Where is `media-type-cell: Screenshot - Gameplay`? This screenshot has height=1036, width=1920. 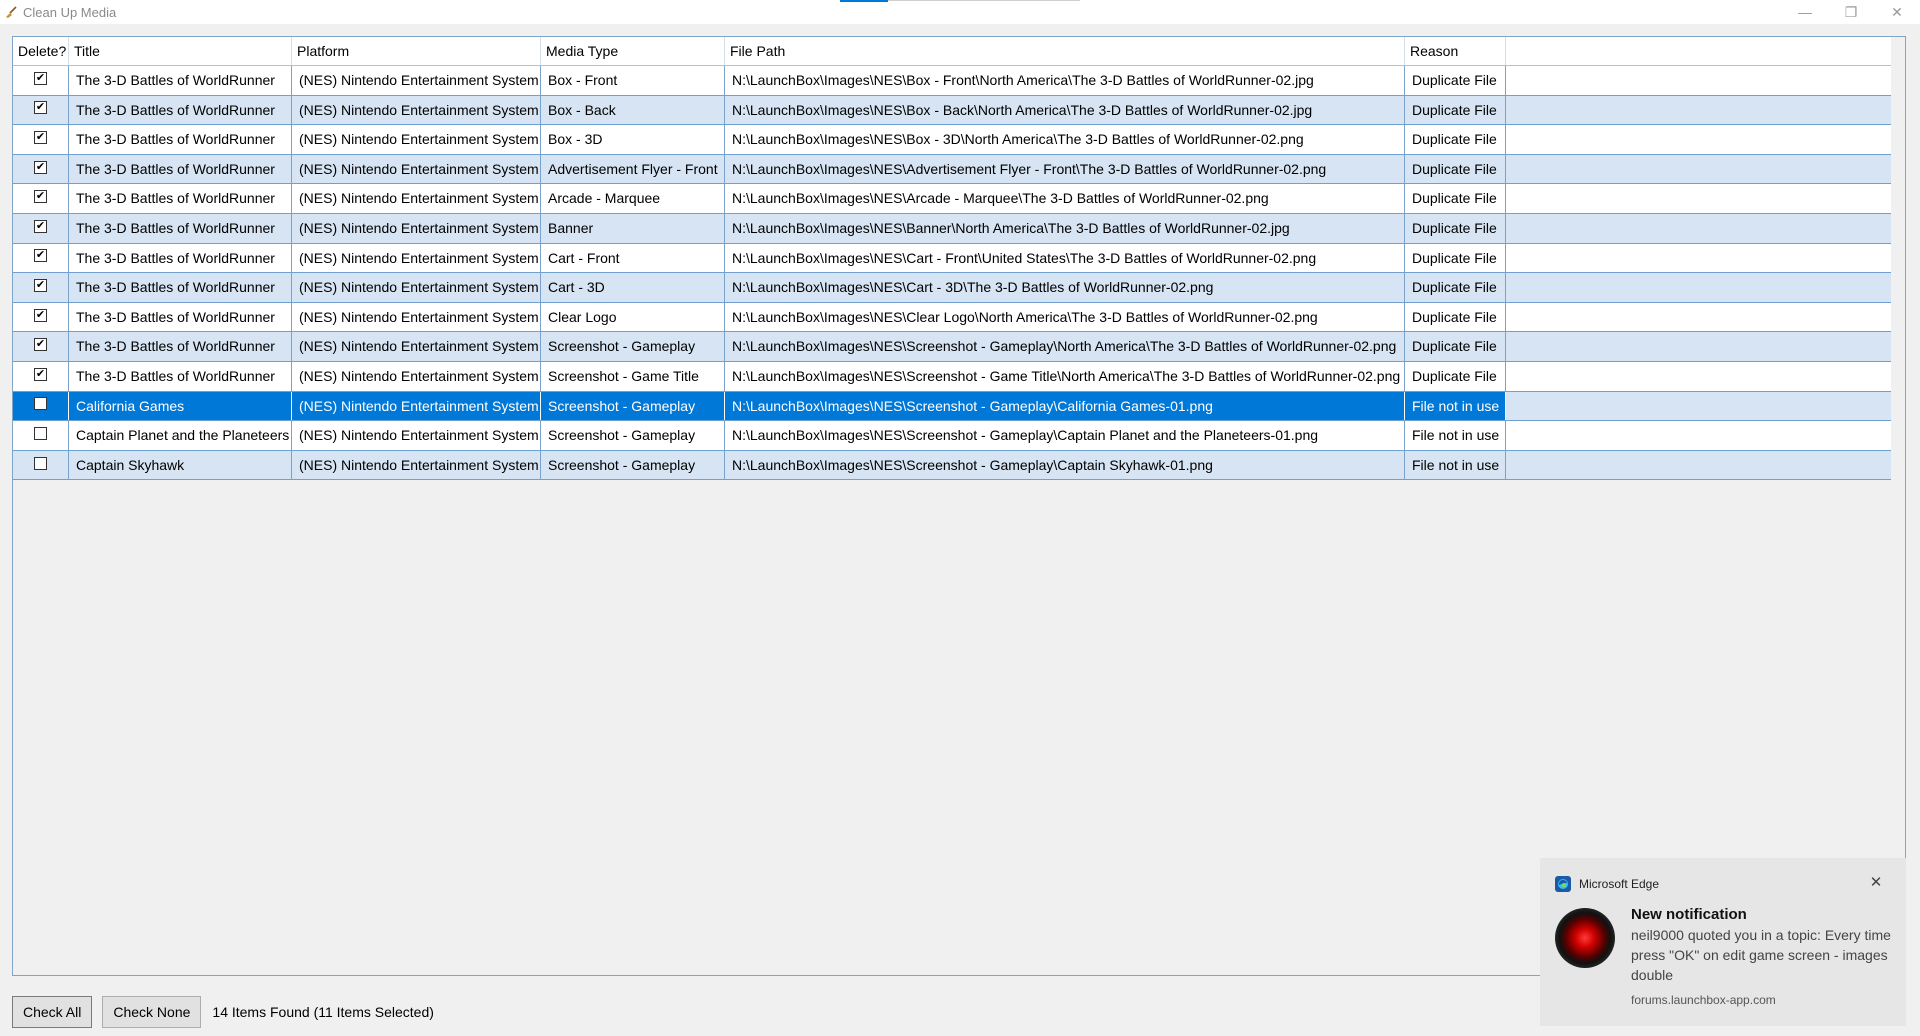 media-type-cell: Screenshot - Gameplay is located at coordinates (633, 465).